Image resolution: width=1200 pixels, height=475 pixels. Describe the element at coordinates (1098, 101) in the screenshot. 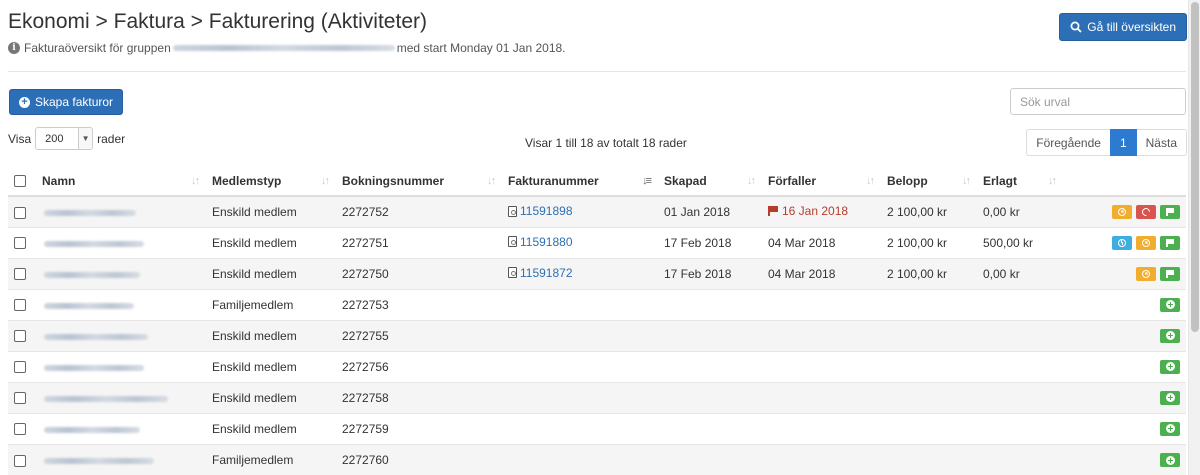

I see `search-input` at that location.